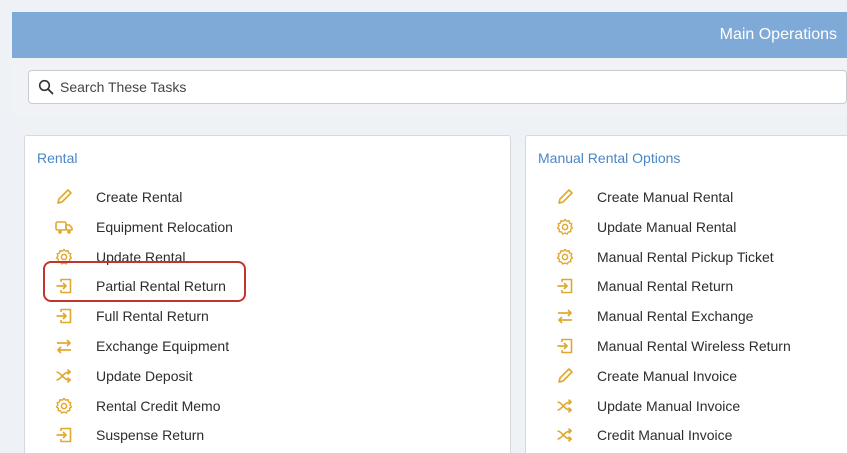  What do you see at coordinates (267, 257) in the screenshot?
I see `task-update-rental: Update Rental` at bounding box center [267, 257].